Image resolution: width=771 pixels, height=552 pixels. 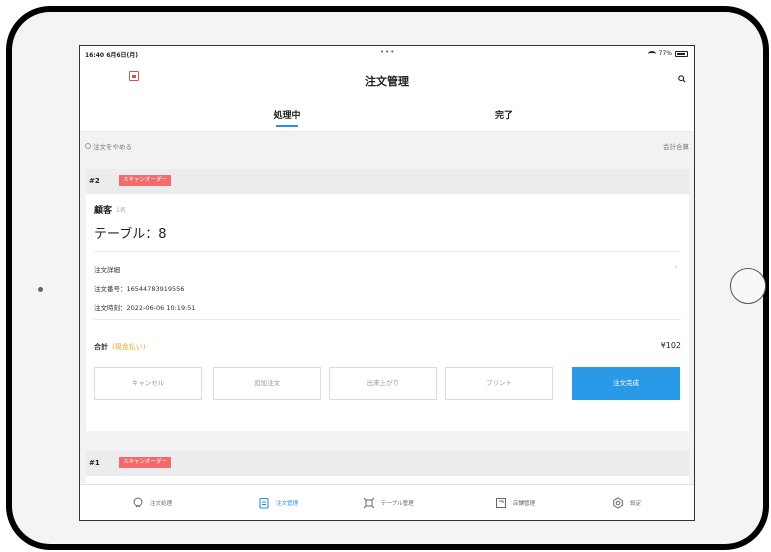 I want to click on multitask-dots: •••, so click(x=387, y=52).